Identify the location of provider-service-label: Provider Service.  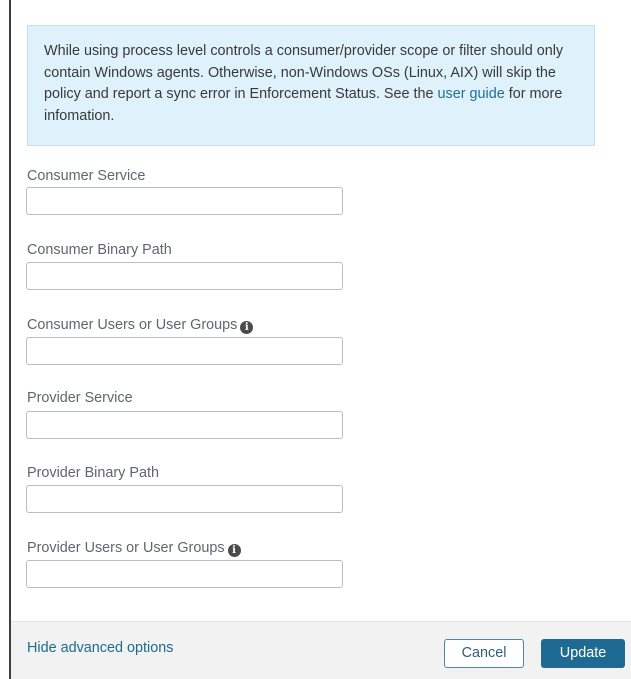
(80, 398).